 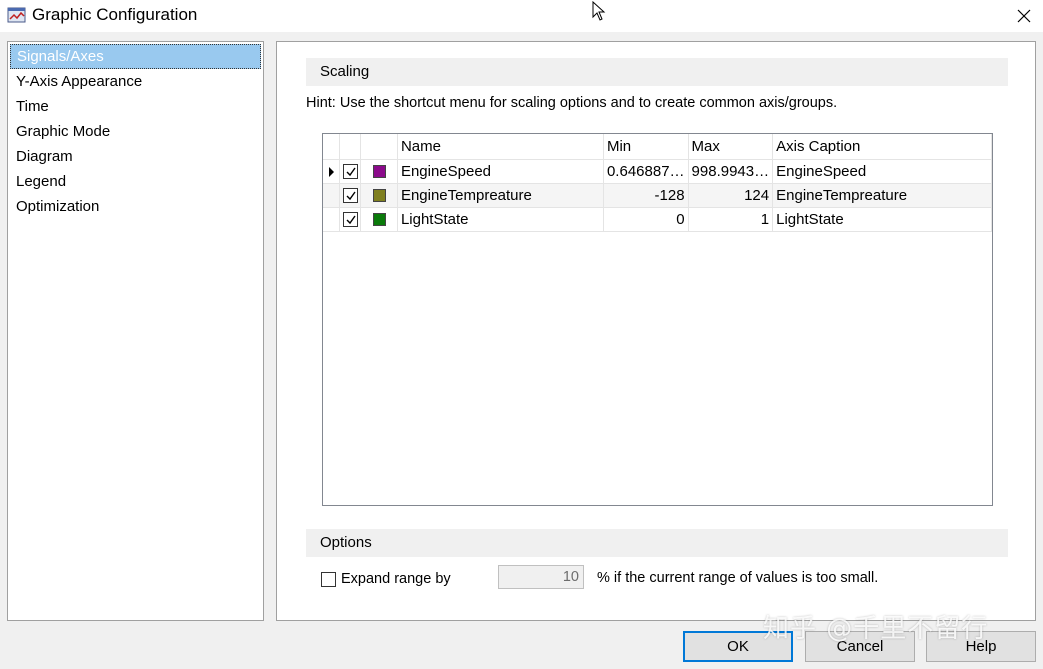 What do you see at coordinates (876, 629) in the screenshot?
I see `watermark: 知乎 @千里不留行` at bounding box center [876, 629].